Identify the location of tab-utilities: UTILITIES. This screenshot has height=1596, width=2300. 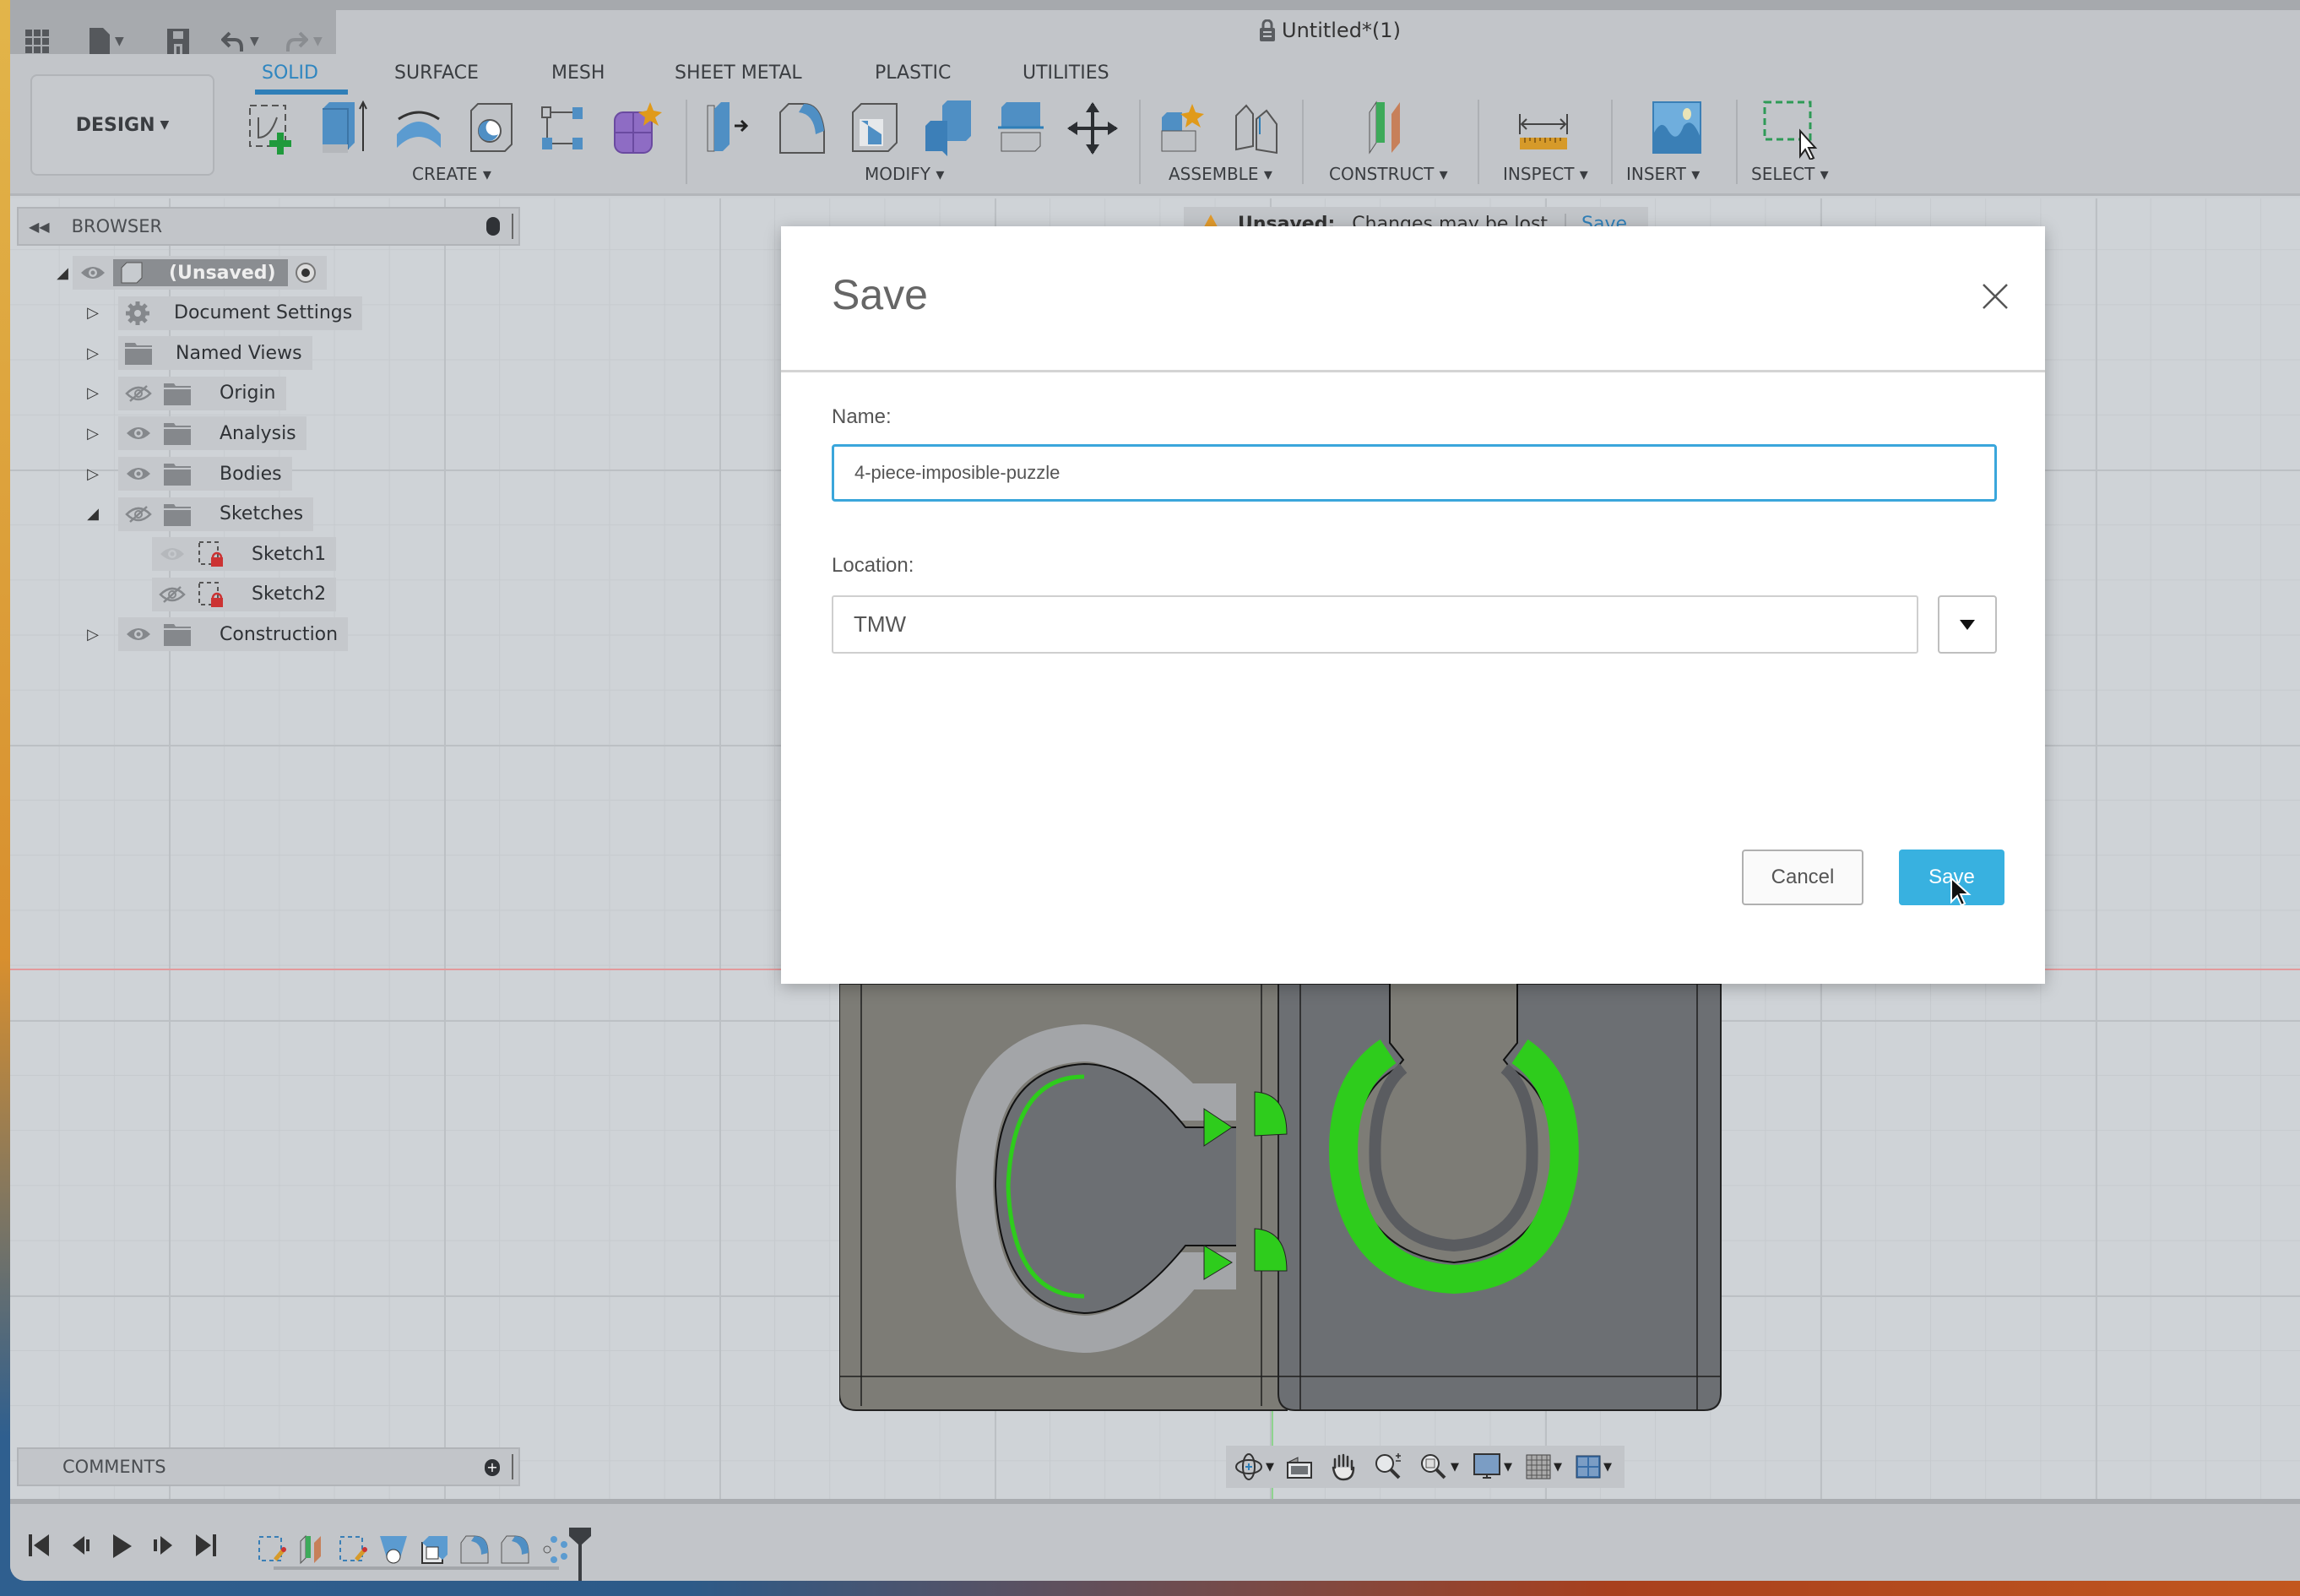
(1066, 73).